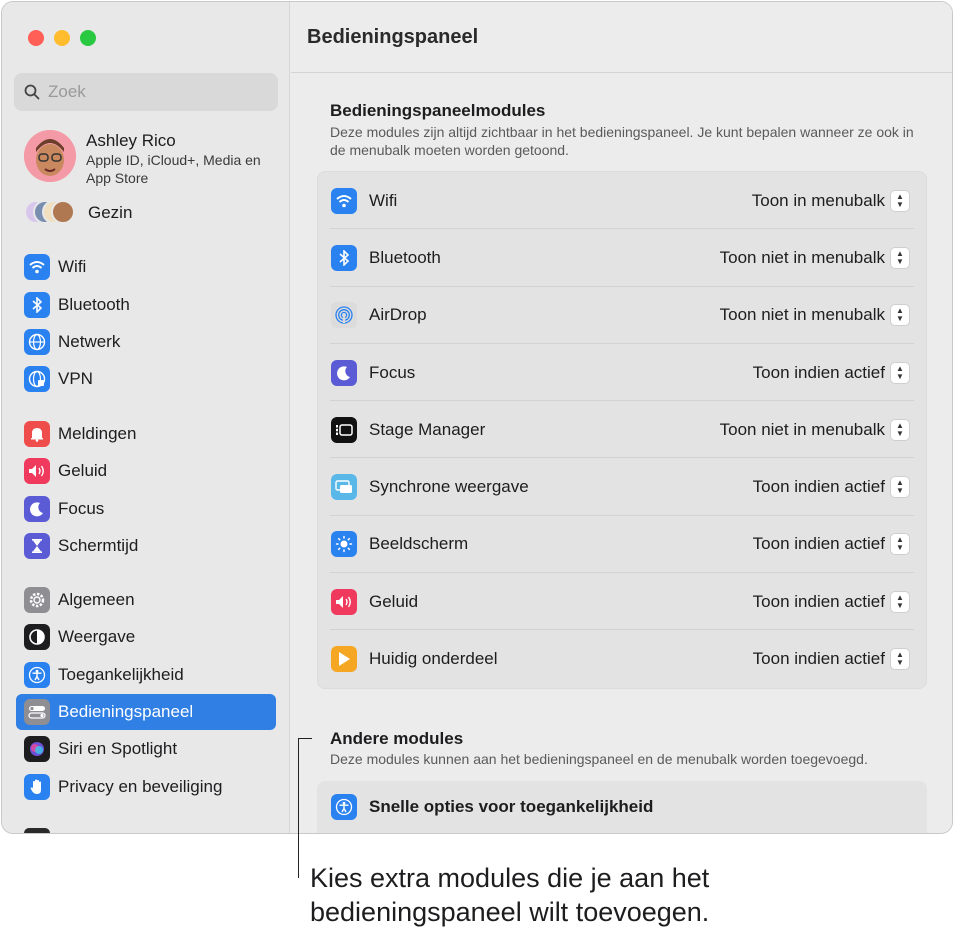 The image size is (955, 934). Describe the element at coordinates (126, 711) in the screenshot. I see `sidebar-item-label: Bedieningspaneel` at that location.